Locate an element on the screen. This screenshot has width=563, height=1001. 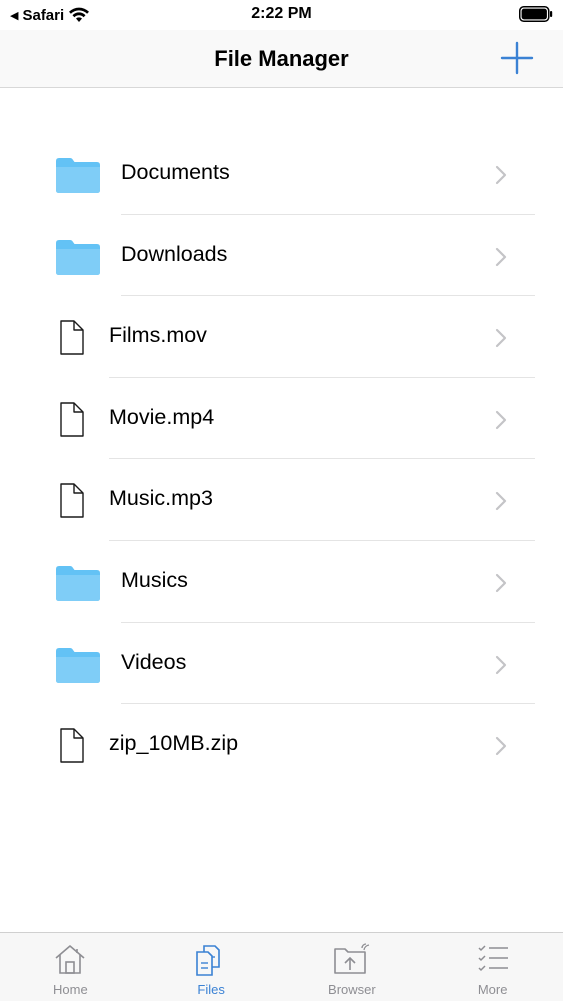
list-item: Videos is located at coordinates (281, 664).